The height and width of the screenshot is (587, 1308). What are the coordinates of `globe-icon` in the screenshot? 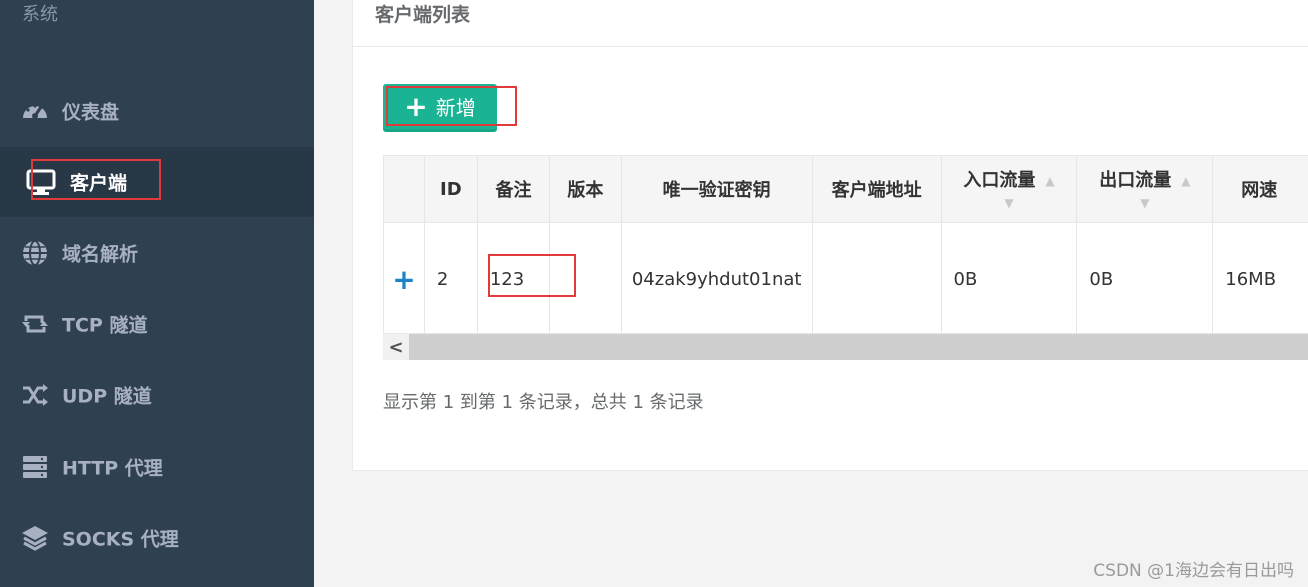 It's located at (35, 253).